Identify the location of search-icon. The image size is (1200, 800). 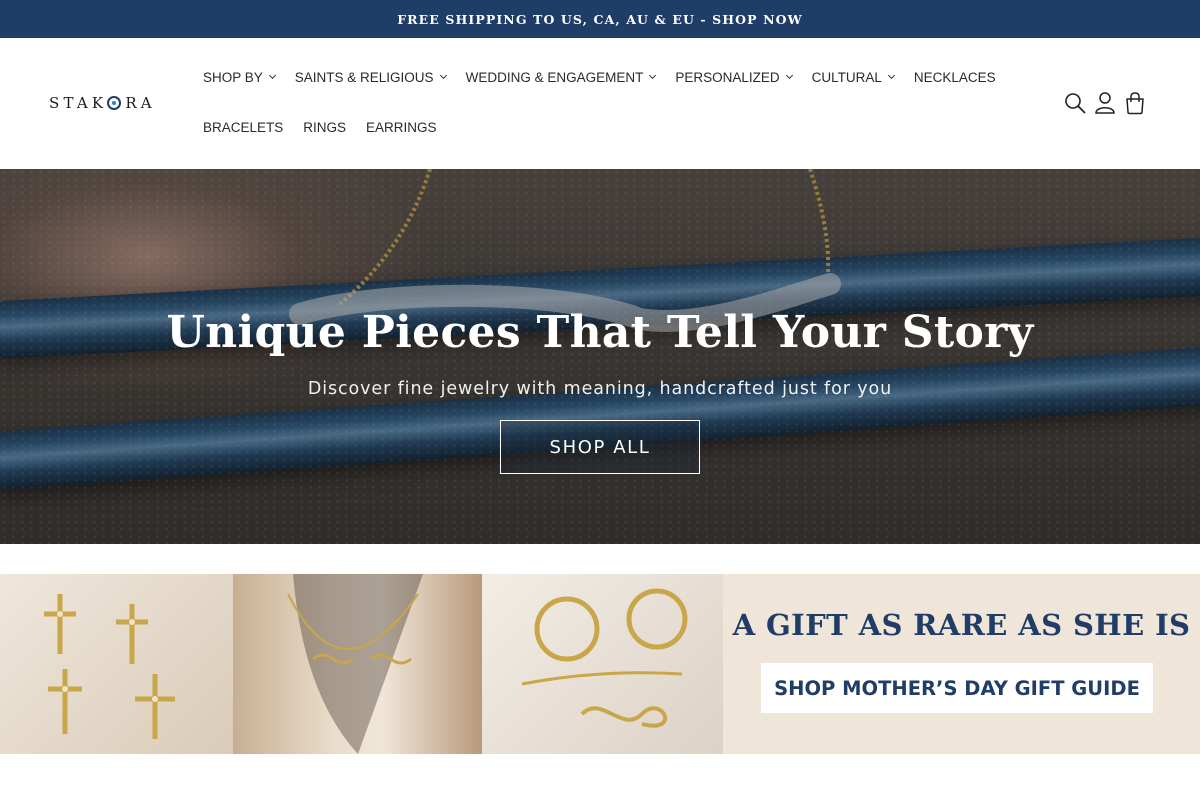
(1075, 103).